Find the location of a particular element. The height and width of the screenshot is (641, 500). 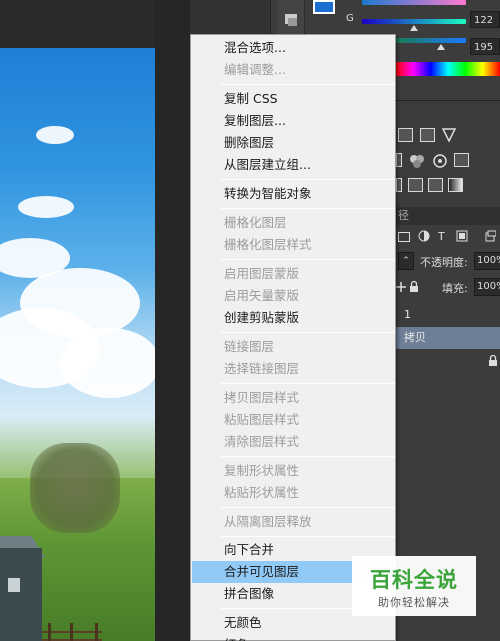

layer-name: 拷贝 is located at coordinates (415, 337).